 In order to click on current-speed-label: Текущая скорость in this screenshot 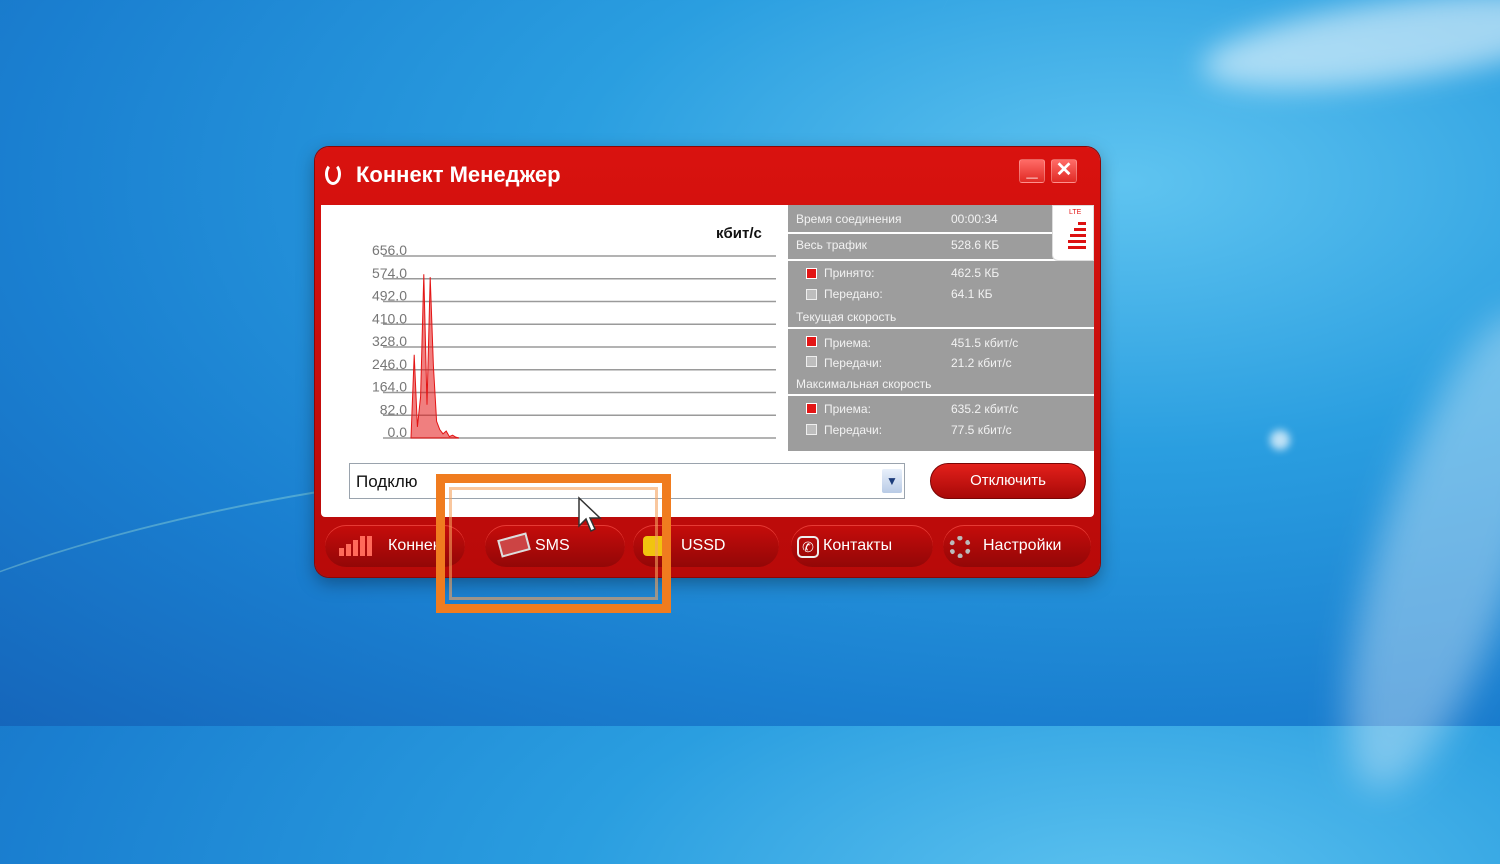, I will do `click(846, 317)`.